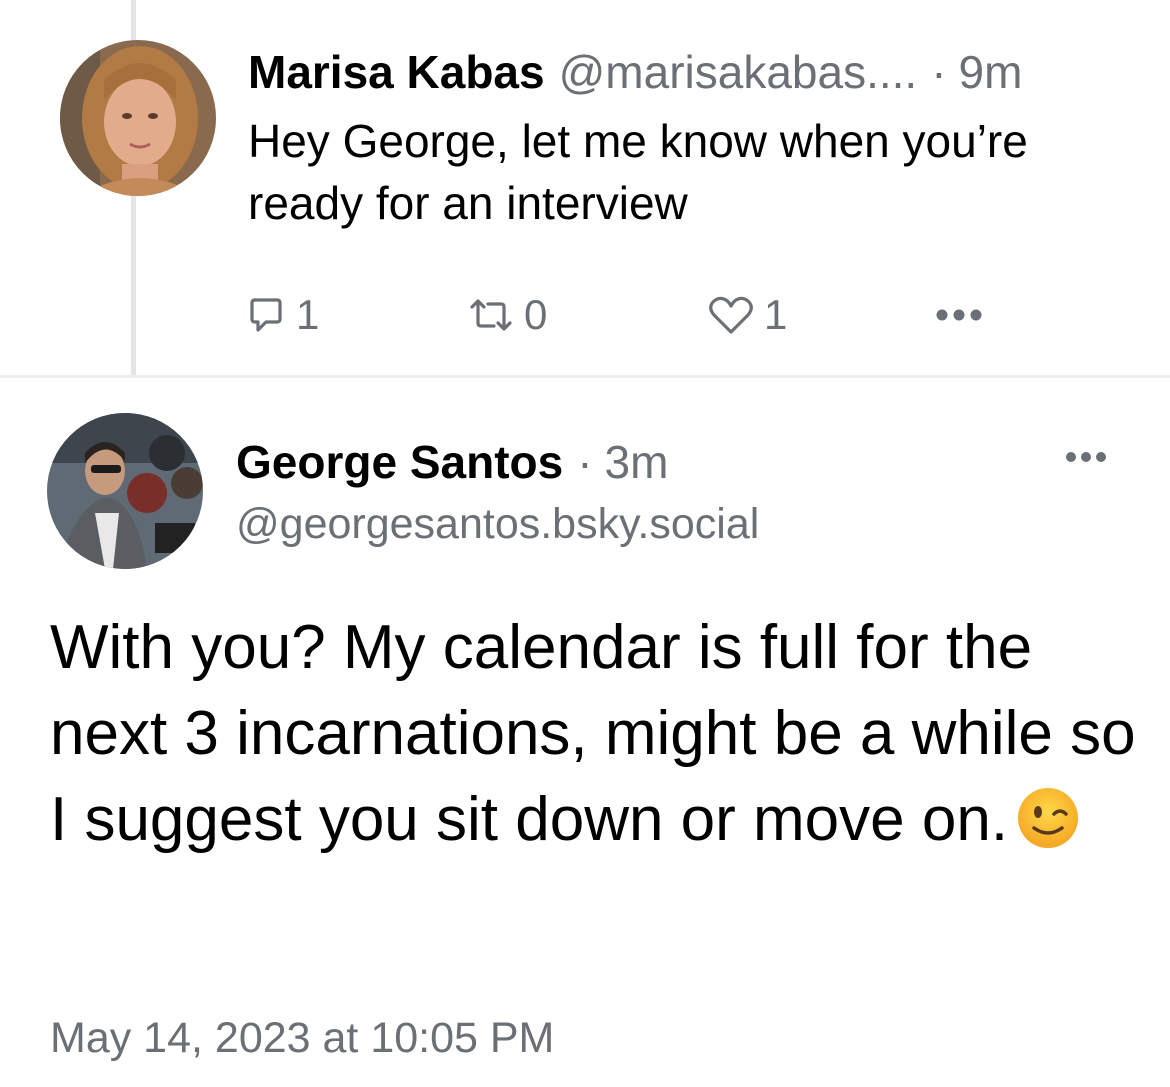  What do you see at coordinates (491, 315) in the screenshot?
I see `repost-icon` at bounding box center [491, 315].